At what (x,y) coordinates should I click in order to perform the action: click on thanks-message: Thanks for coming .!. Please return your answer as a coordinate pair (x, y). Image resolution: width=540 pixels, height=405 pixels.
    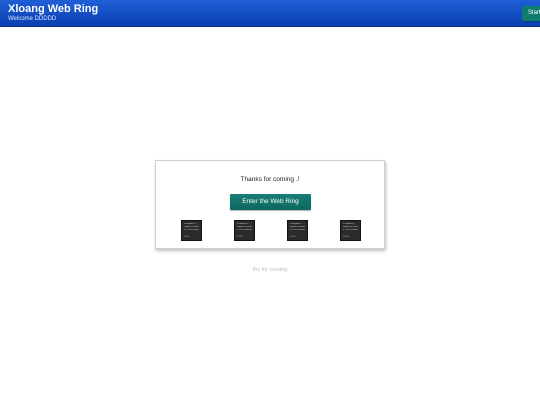
    Looking at the image, I should click on (270, 179).